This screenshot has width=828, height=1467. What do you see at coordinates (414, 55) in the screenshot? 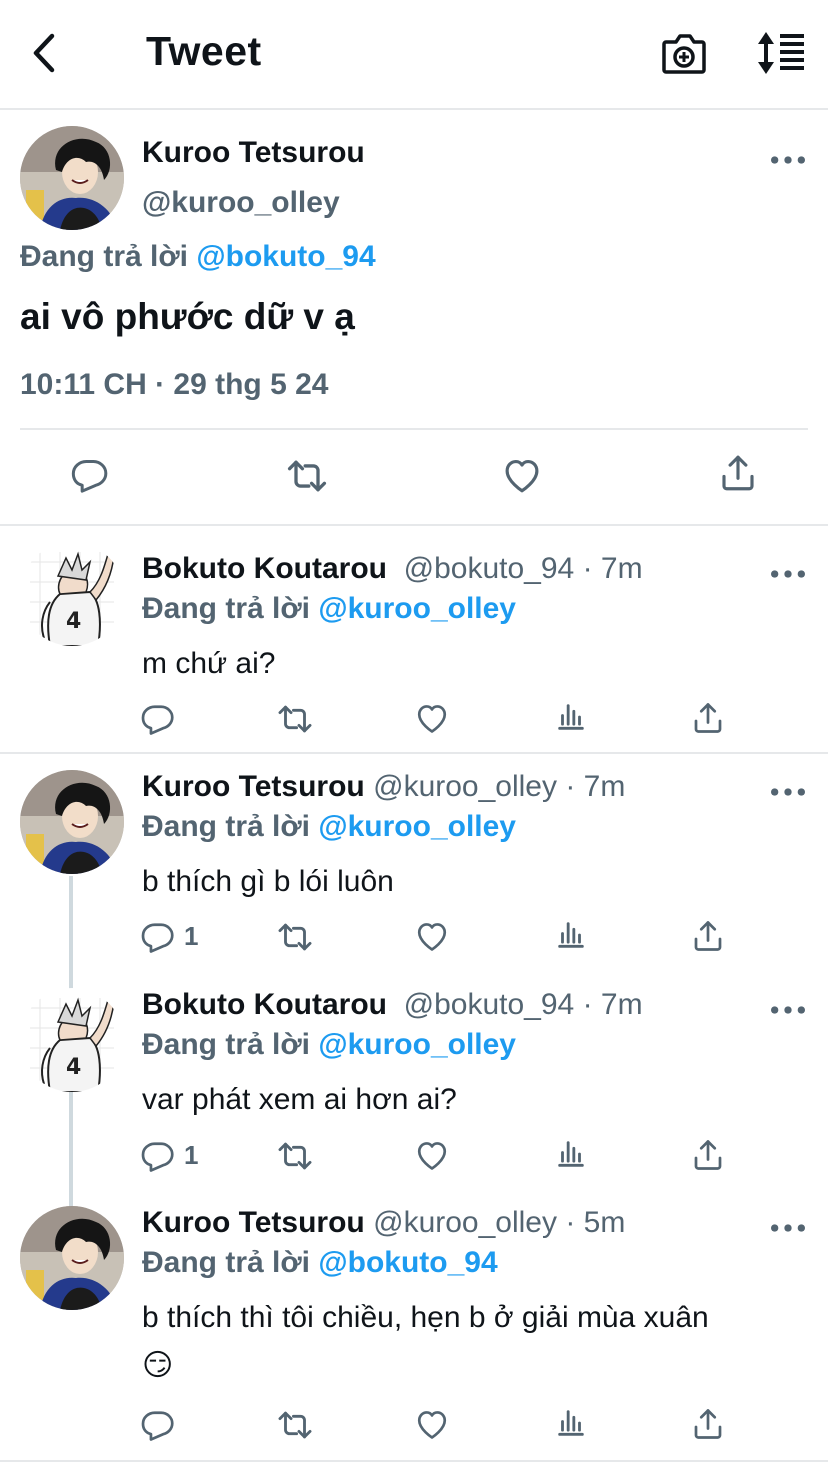
I see `top-bar: Tweet` at bounding box center [414, 55].